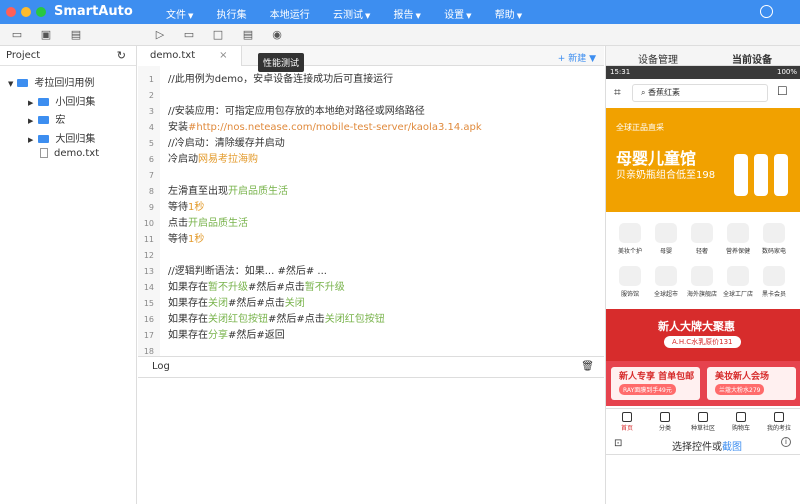 The height and width of the screenshot is (504, 800). I want to click on line-number: 9, so click(151, 207).